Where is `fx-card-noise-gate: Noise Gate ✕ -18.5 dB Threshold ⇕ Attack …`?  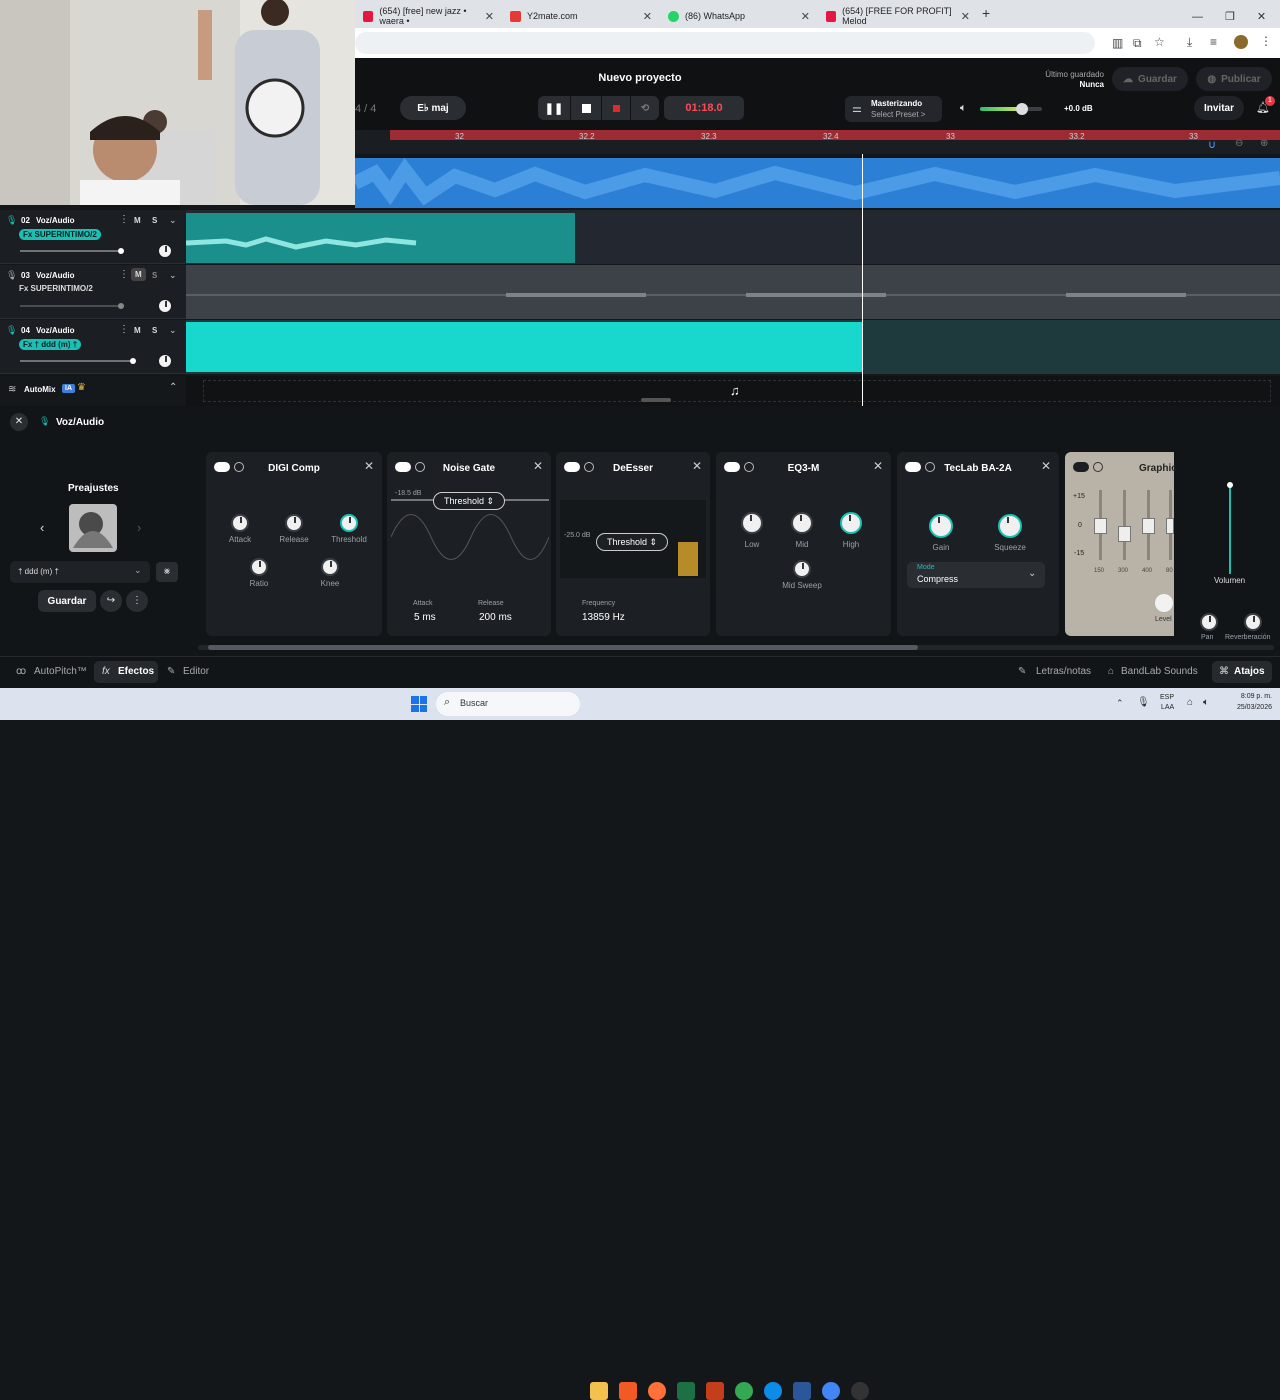
fx-card-noise-gate: Noise Gate ✕ -18.5 dB Threshold ⇕ Attack … is located at coordinates (469, 544).